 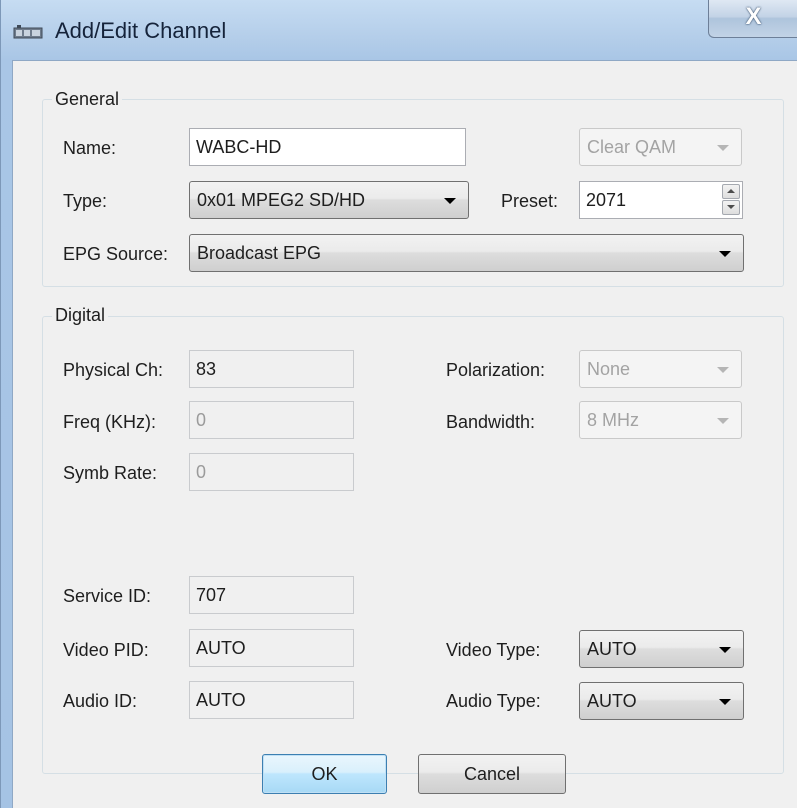 I want to click on title-bar: Add/Edit Channel X, so click(x=399, y=30).